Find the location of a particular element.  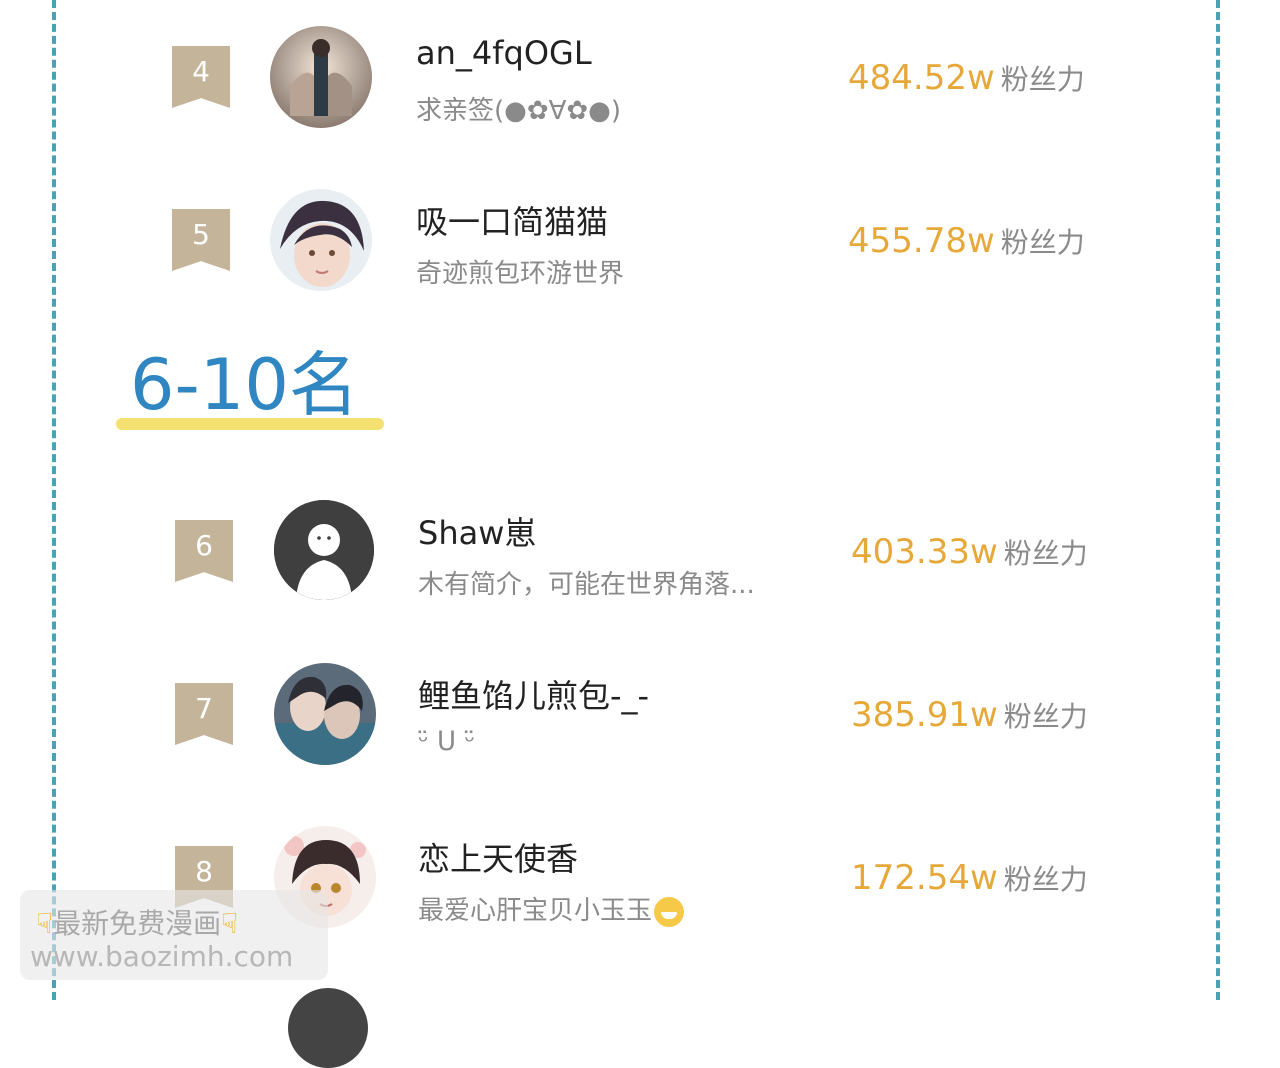

watermark-line1: ☟最新免费漫画☟ is located at coordinates (137, 922).